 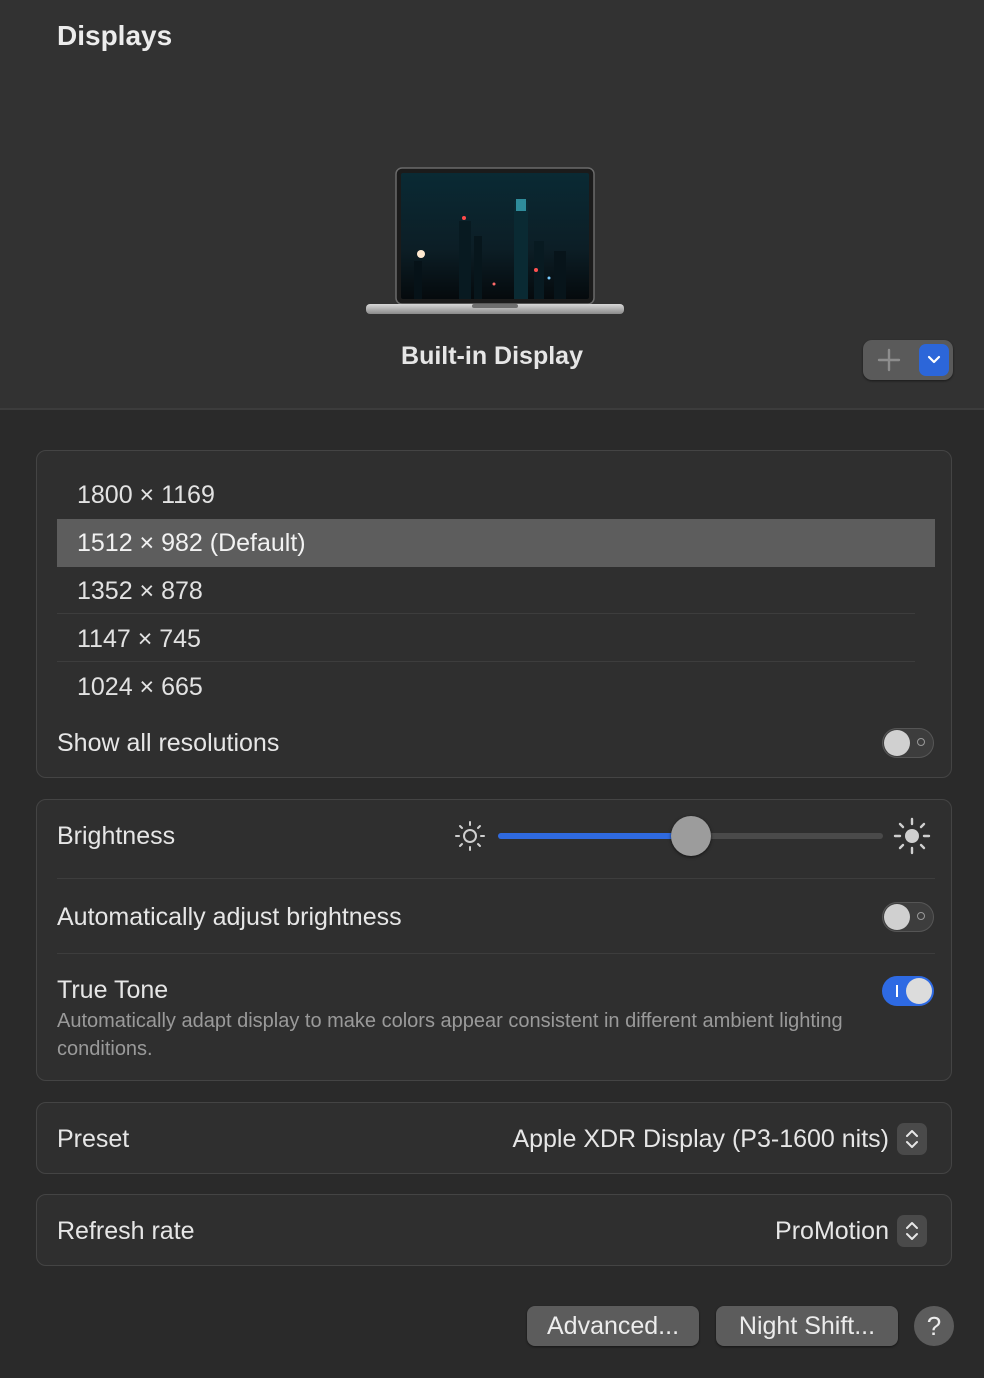 I want to click on preset-value: Apple XDR Display (P3-1600 nits), so click(x=700, y=1139).